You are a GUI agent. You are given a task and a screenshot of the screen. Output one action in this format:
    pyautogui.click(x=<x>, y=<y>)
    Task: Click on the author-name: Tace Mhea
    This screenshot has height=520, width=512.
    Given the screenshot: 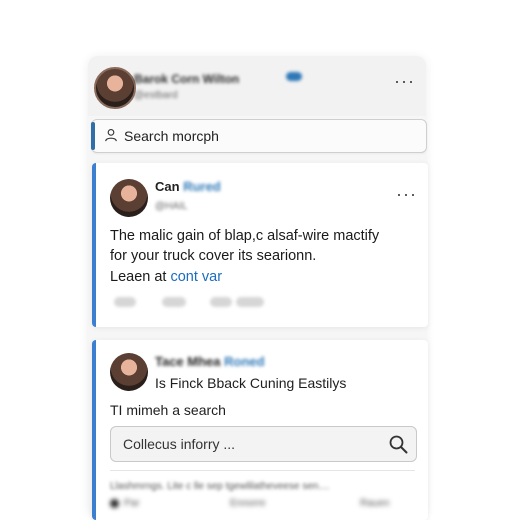 What is the action you would take?
    pyautogui.click(x=188, y=361)
    